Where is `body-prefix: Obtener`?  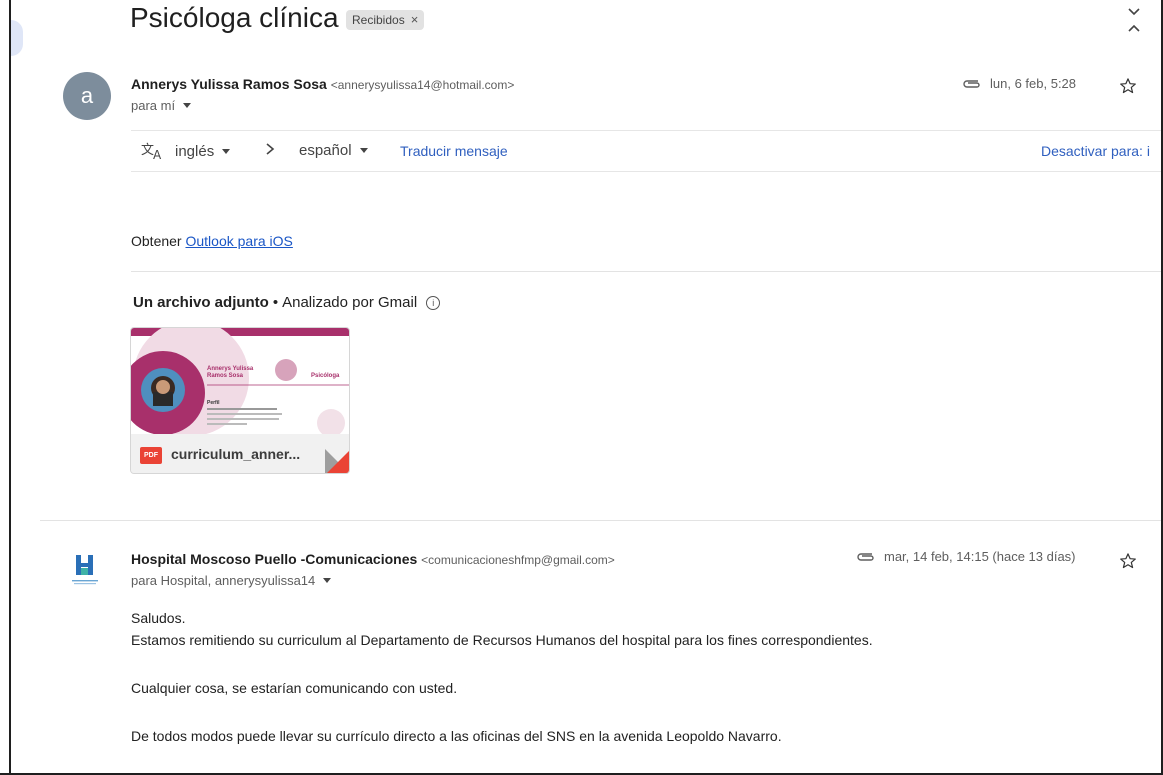 body-prefix: Obtener is located at coordinates (156, 241).